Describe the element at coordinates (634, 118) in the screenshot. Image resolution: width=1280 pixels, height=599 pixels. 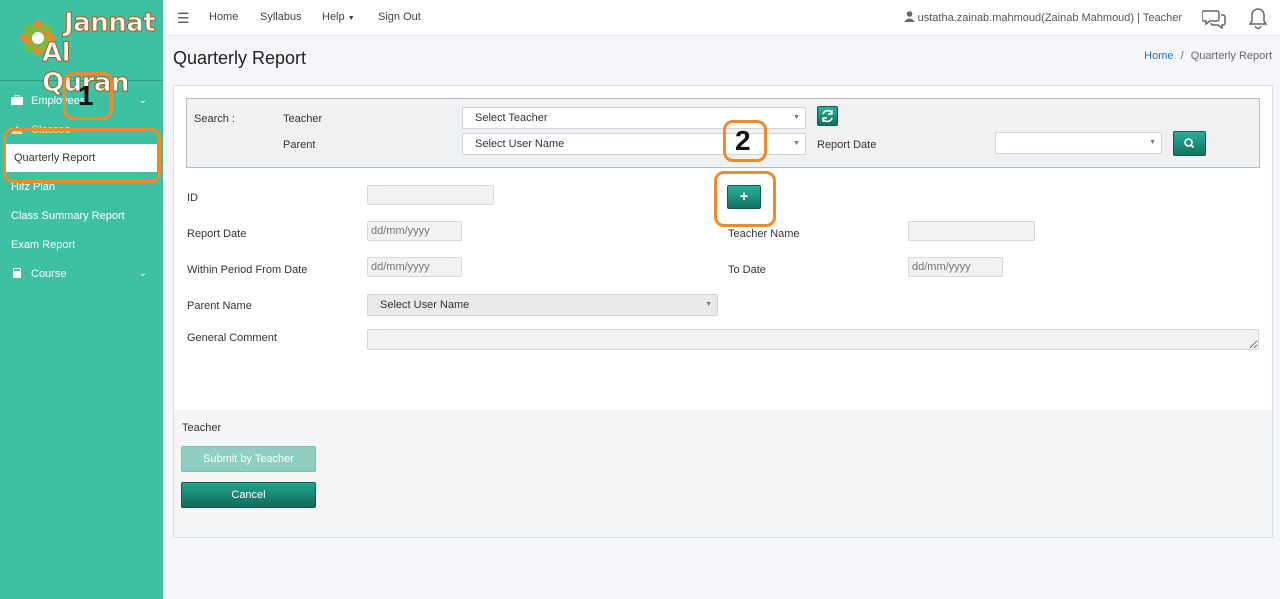
I see `search-teacher-select: Select Teacher ▼` at that location.